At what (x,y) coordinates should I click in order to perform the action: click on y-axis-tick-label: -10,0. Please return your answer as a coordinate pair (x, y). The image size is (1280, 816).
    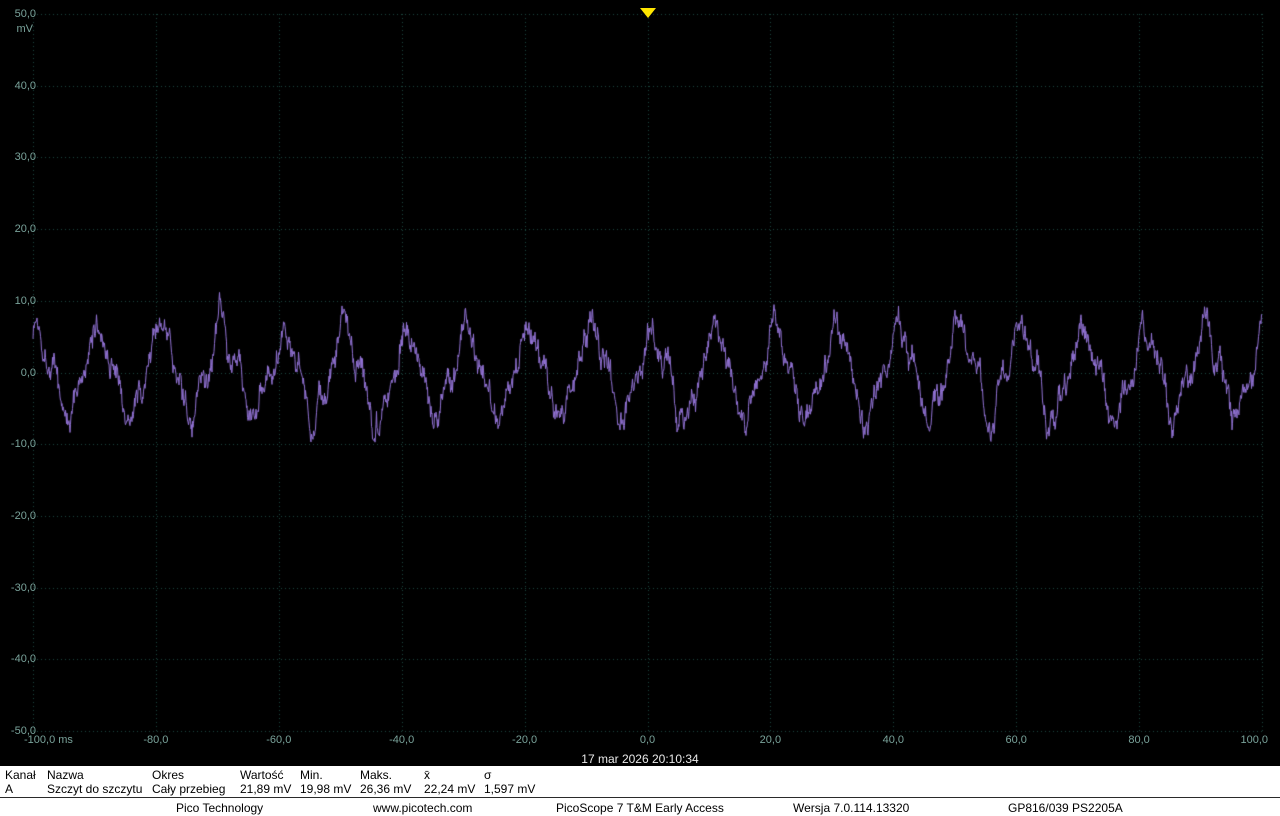
    Looking at the image, I should click on (23, 444).